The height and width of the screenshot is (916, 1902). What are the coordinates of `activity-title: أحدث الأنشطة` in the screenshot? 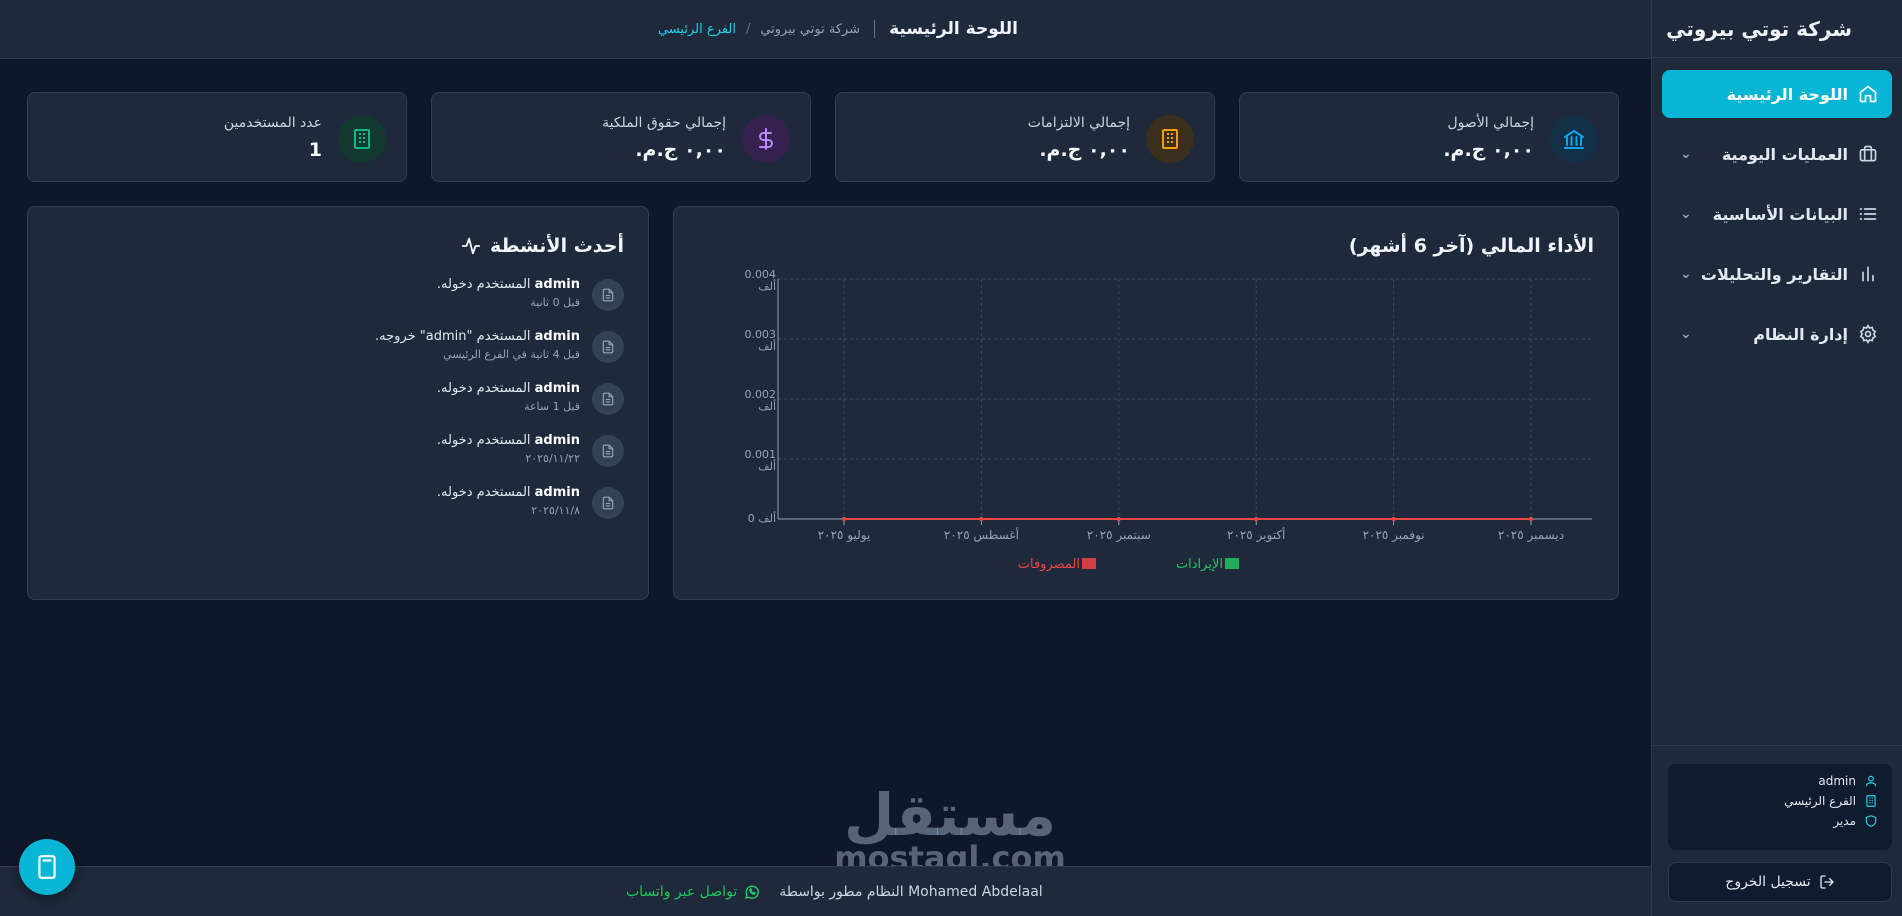 It's located at (556, 246).